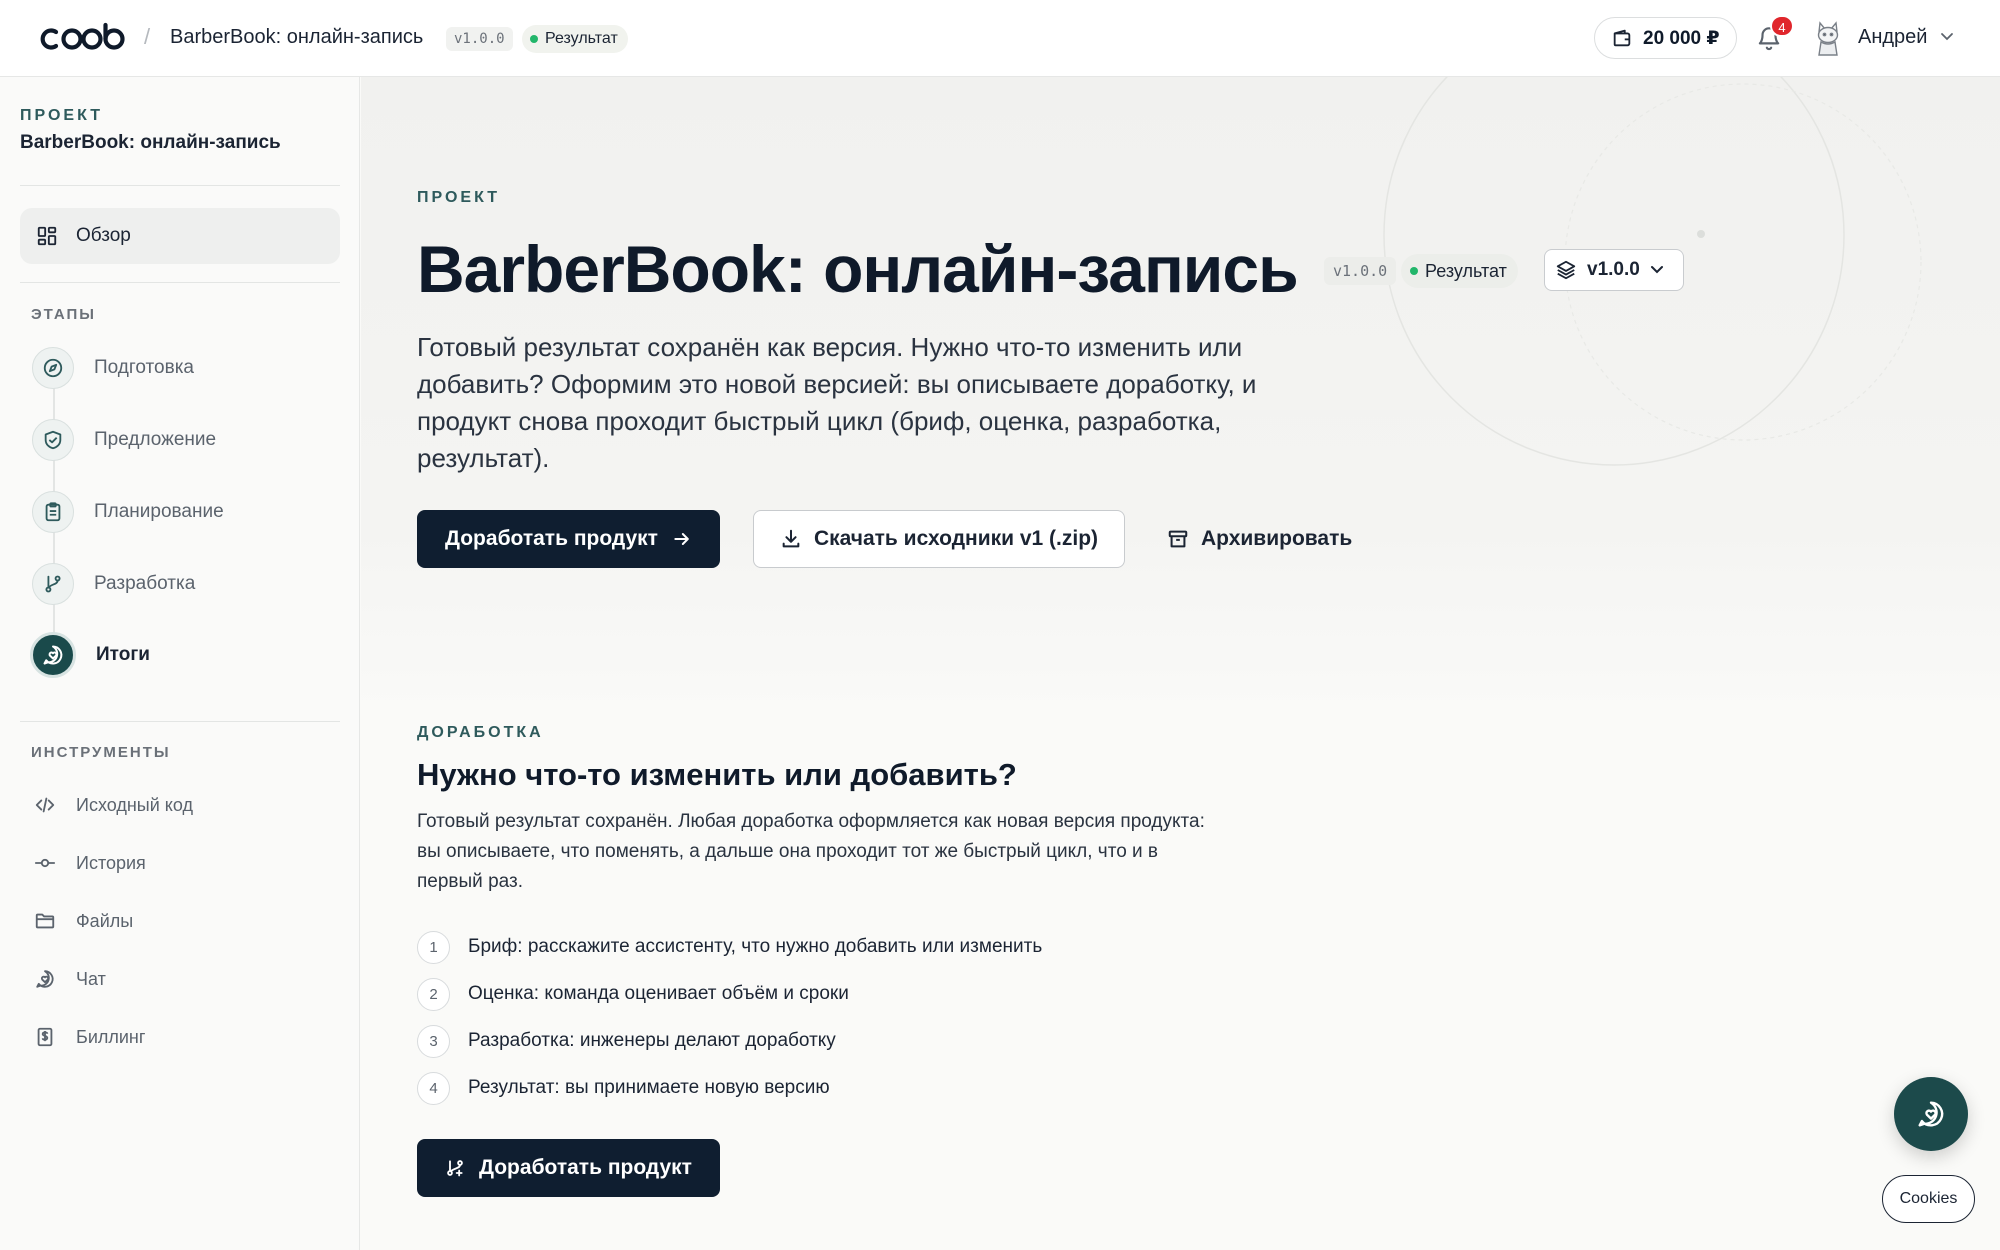  What do you see at coordinates (1277, 538) in the screenshot?
I see `button-label: Архивировать` at bounding box center [1277, 538].